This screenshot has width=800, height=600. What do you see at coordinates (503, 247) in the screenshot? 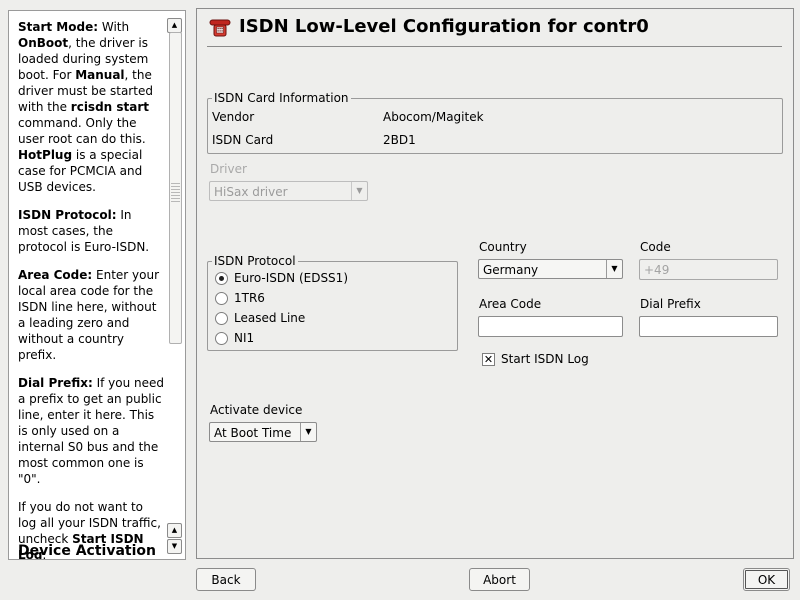
I see `country-label: Country` at bounding box center [503, 247].